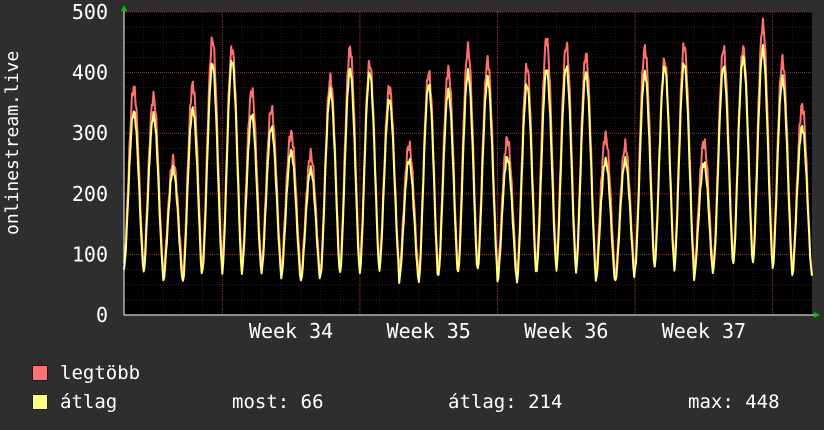 This screenshot has height=430, width=824. Describe the element at coordinates (291, 331) in the screenshot. I see `x-tick-label: Week 34` at that location.